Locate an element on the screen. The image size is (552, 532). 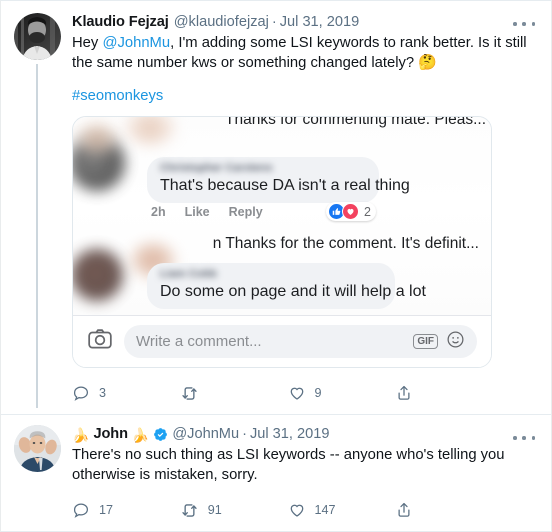
tweet-actions: 17 91 147 is located at coordinates (305, 510).